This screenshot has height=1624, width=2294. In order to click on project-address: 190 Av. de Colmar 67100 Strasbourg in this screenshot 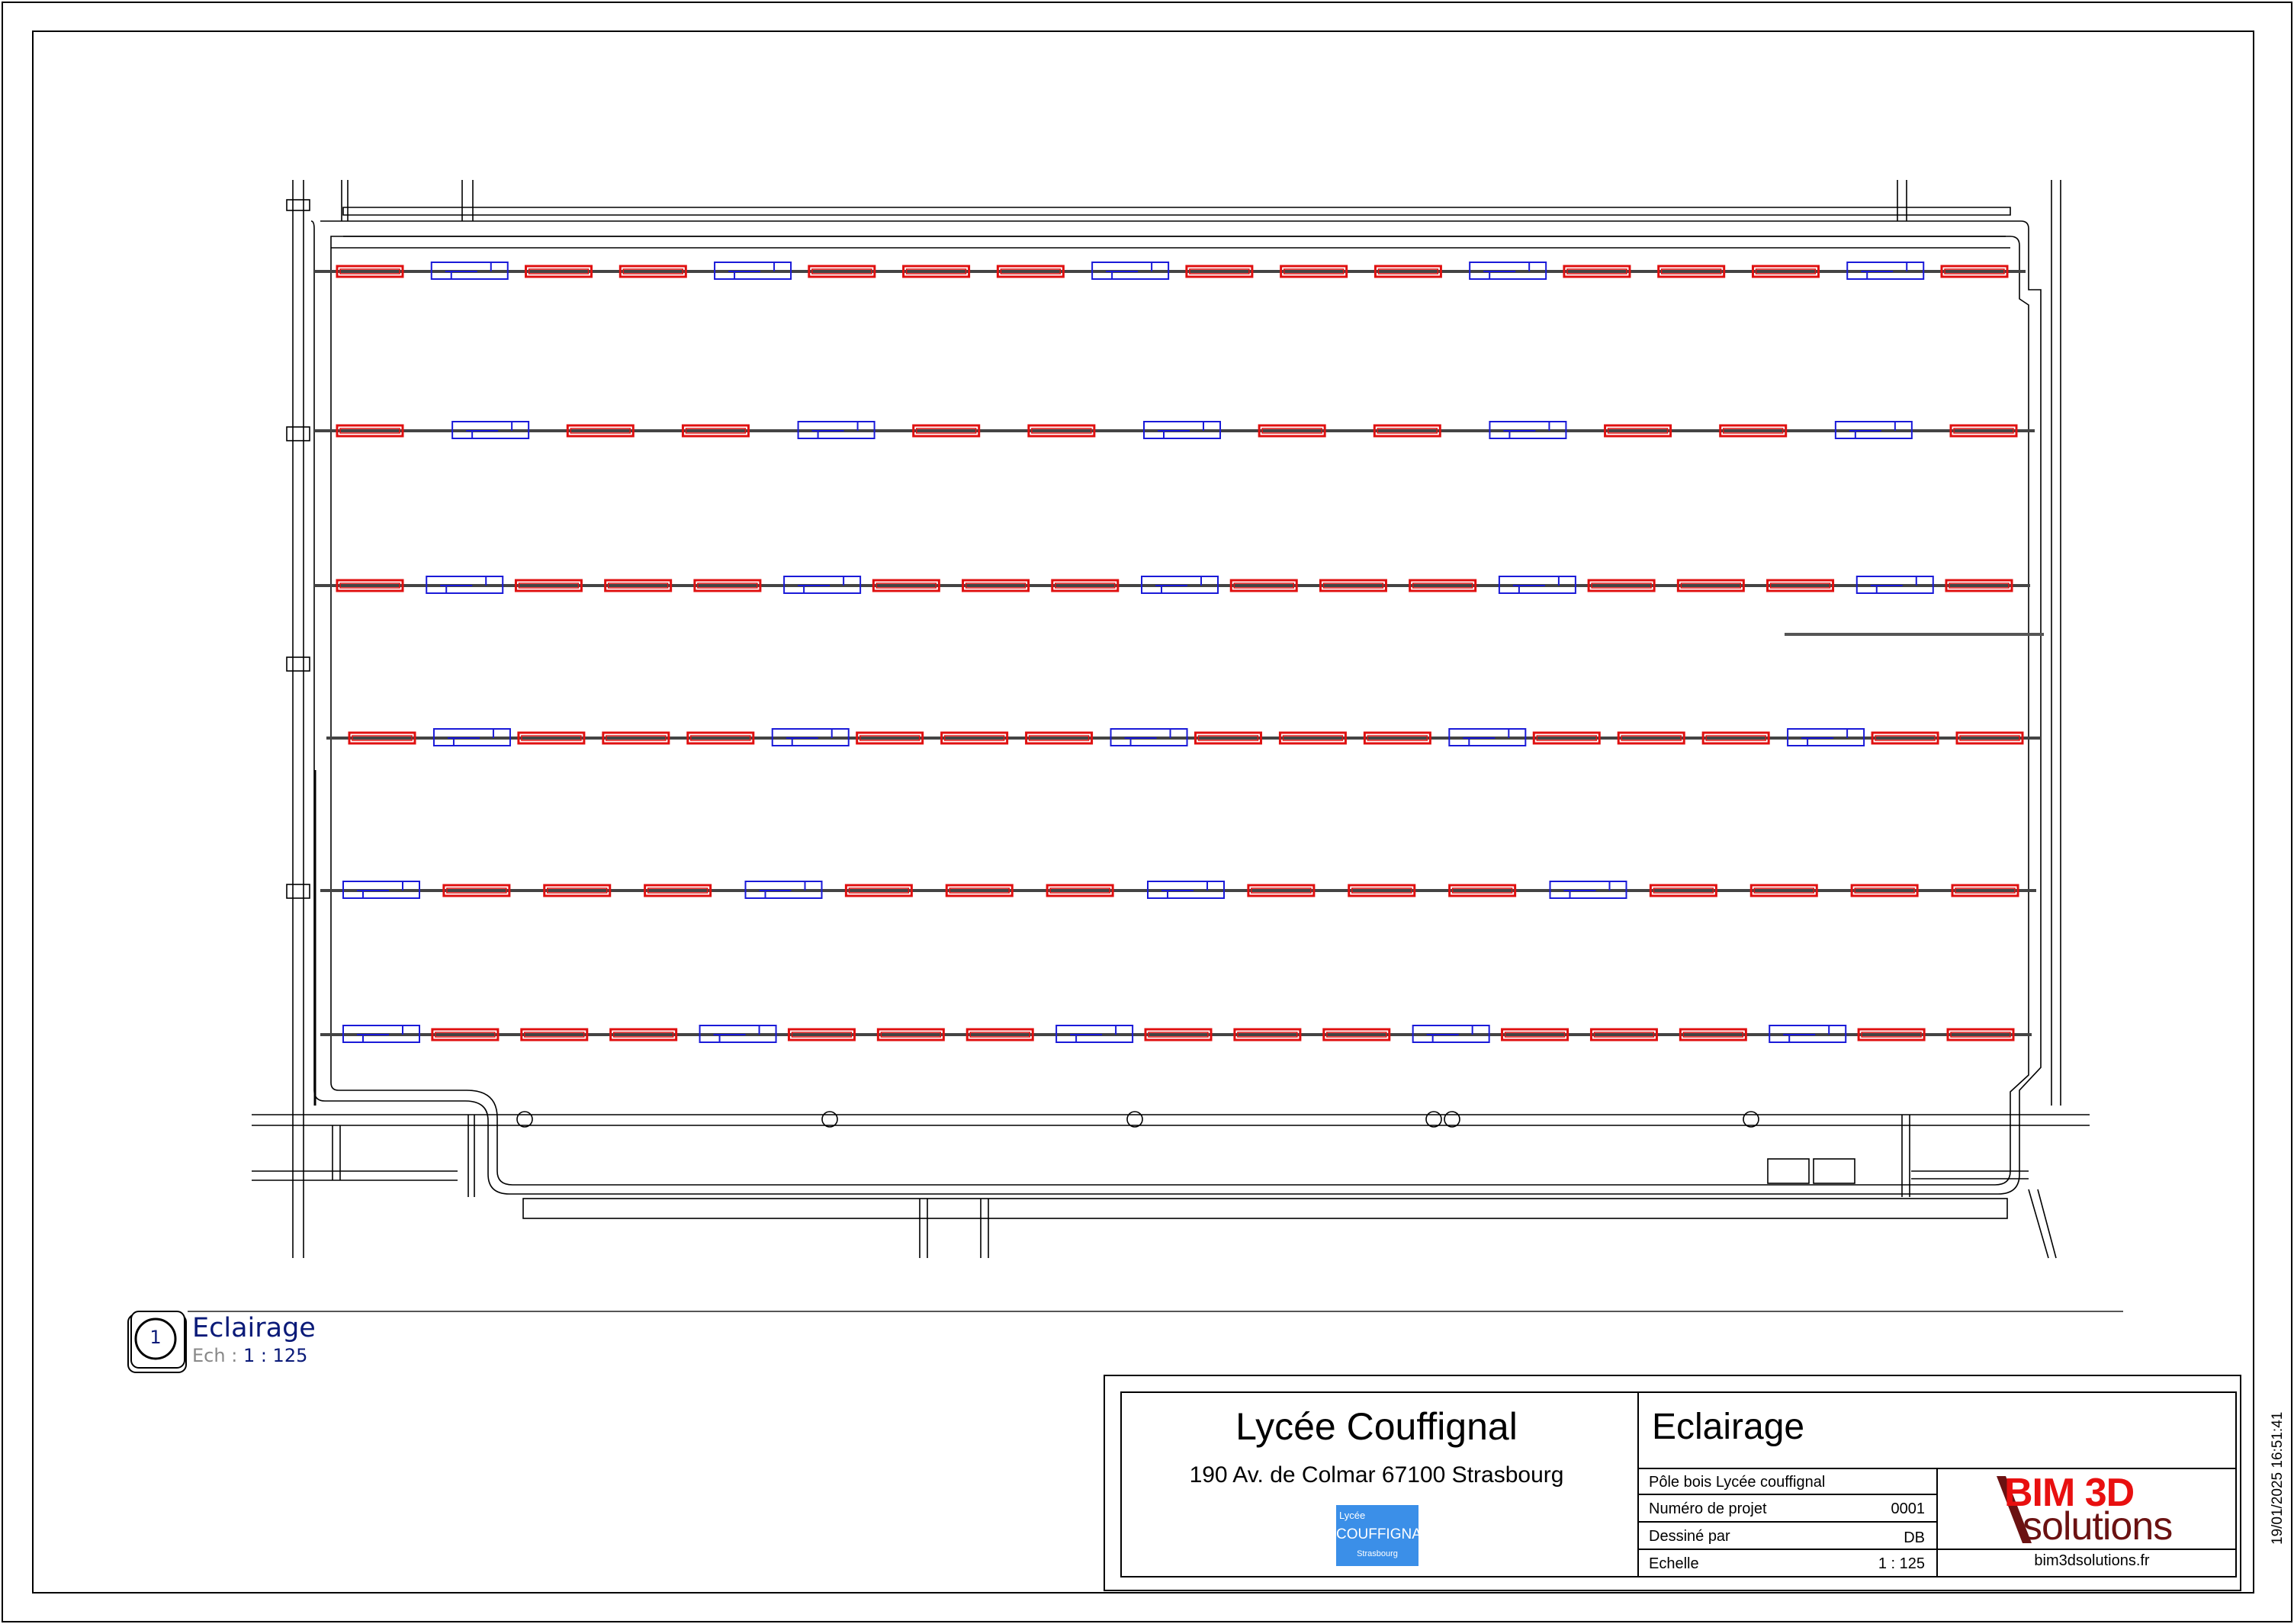, I will do `click(1376, 1475)`.